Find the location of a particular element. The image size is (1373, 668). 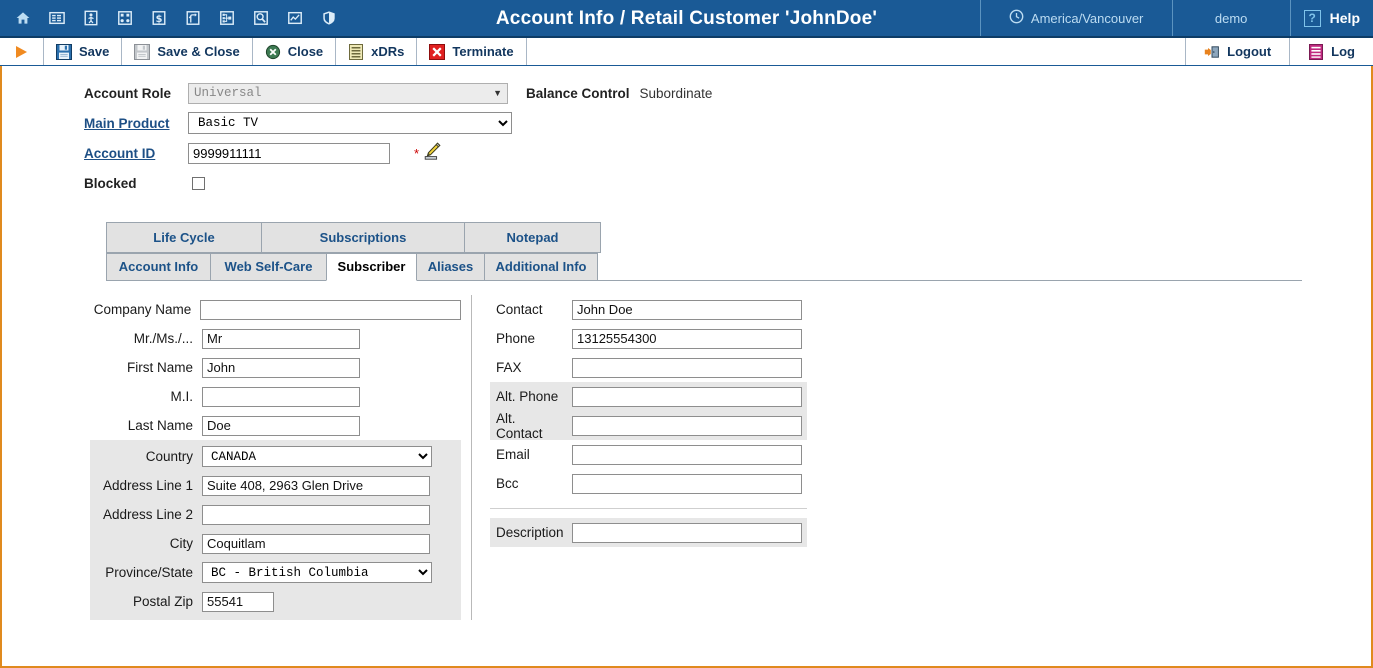

tab-life-cycle: Life Cycle is located at coordinates (184, 237).